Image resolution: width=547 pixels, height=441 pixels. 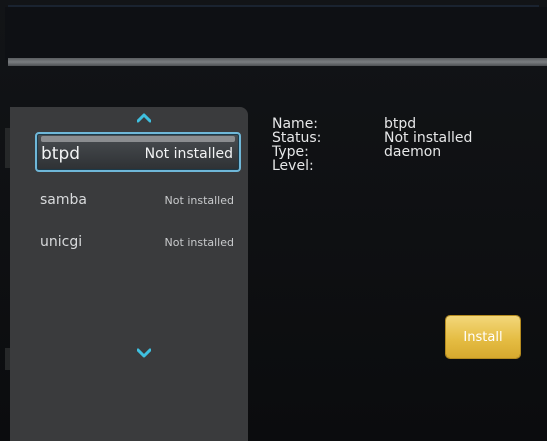 What do you see at coordinates (400, 124) in the screenshot?
I see `name-value: btpd` at bounding box center [400, 124].